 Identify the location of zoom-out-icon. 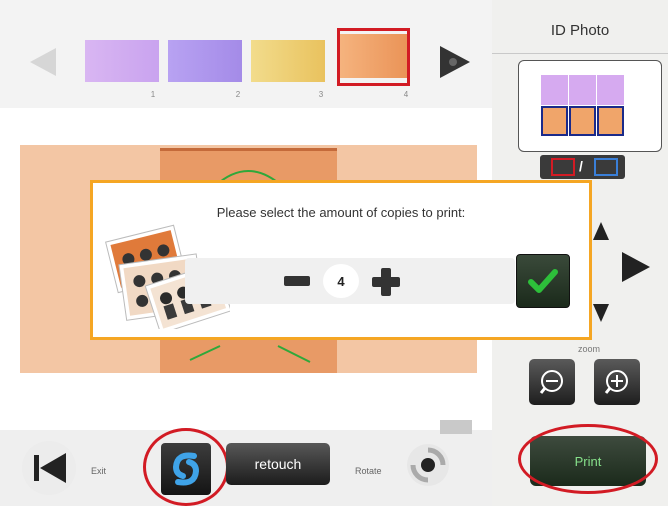
(551, 382).